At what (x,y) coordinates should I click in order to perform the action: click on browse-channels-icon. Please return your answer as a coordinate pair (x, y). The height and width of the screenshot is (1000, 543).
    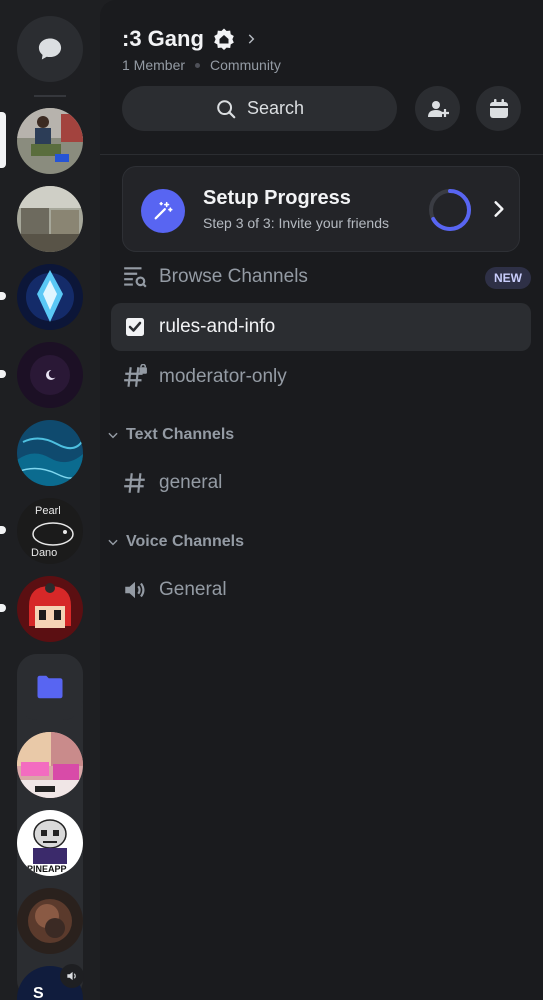
    Looking at the image, I should click on (135, 277).